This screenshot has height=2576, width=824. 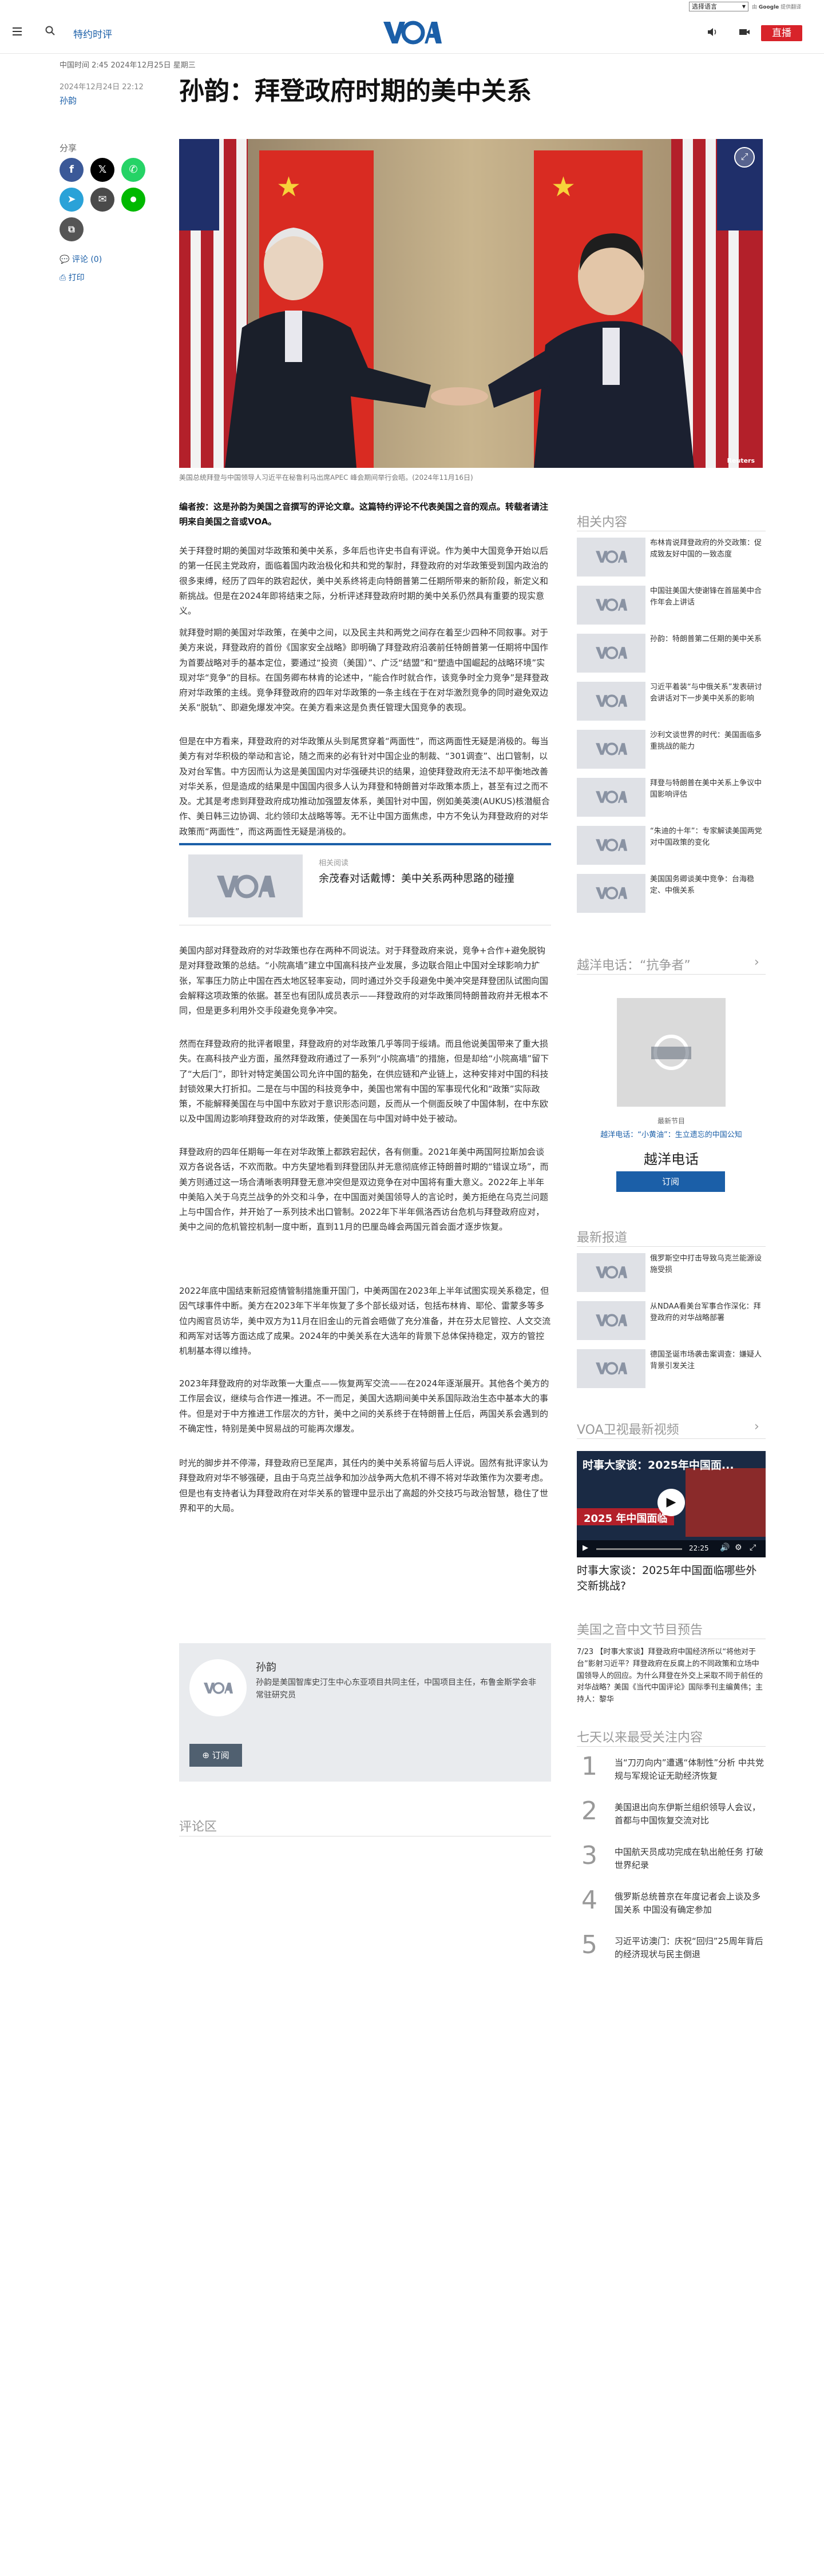 I want to click on facebook-icon: f, so click(x=72, y=170).